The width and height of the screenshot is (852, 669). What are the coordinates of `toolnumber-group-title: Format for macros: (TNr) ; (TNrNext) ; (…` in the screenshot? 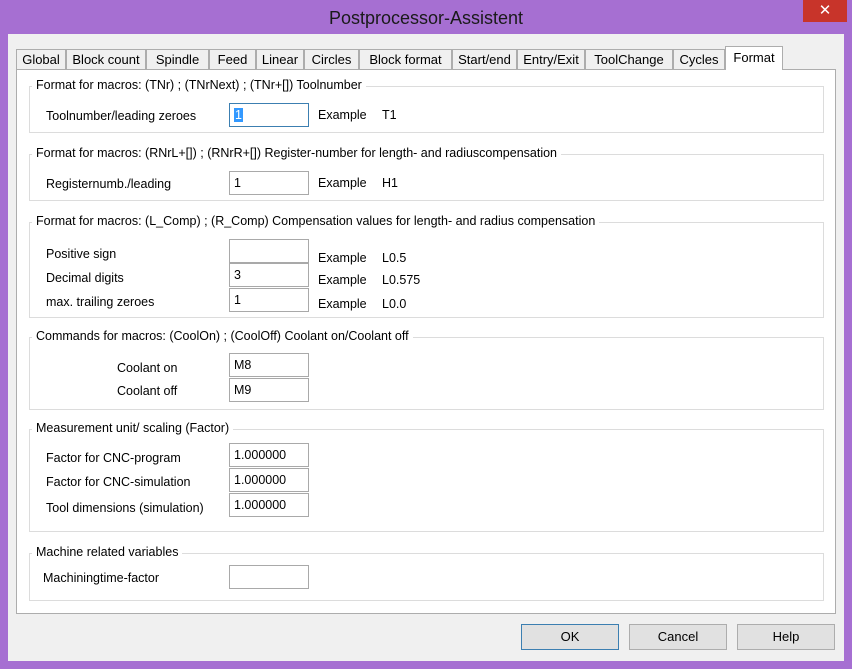 It's located at (199, 85).